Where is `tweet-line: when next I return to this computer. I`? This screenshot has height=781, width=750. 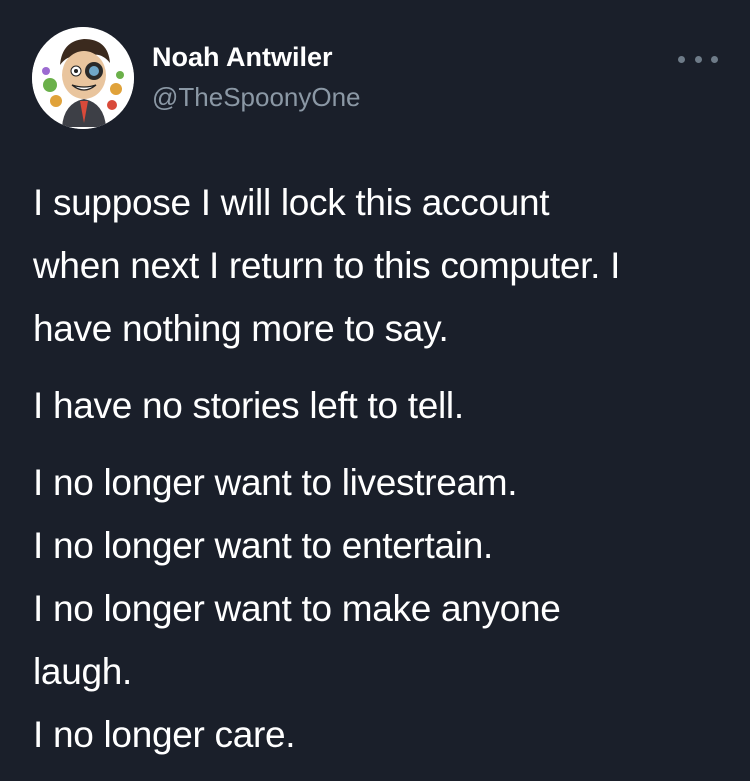 tweet-line: when next I return to this computer. I is located at coordinates (327, 265).